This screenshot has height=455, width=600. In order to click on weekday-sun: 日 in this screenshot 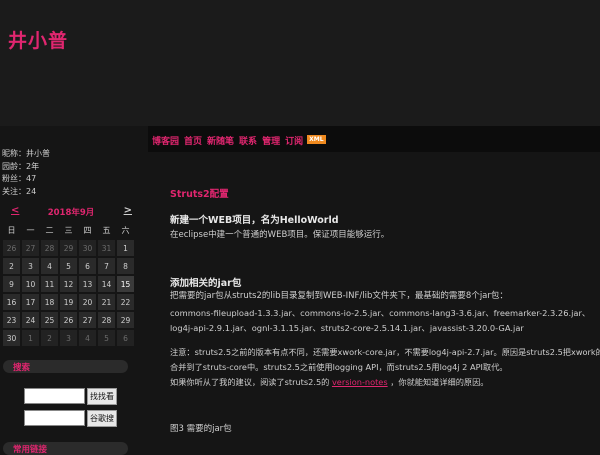, I will do `click(11, 230)`.